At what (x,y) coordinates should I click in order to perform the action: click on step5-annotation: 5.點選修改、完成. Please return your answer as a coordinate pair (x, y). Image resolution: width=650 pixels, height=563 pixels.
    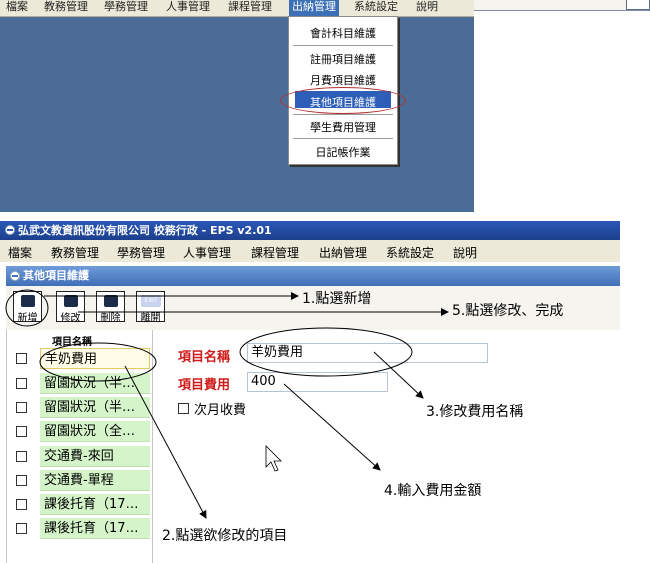
    Looking at the image, I should click on (508, 311).